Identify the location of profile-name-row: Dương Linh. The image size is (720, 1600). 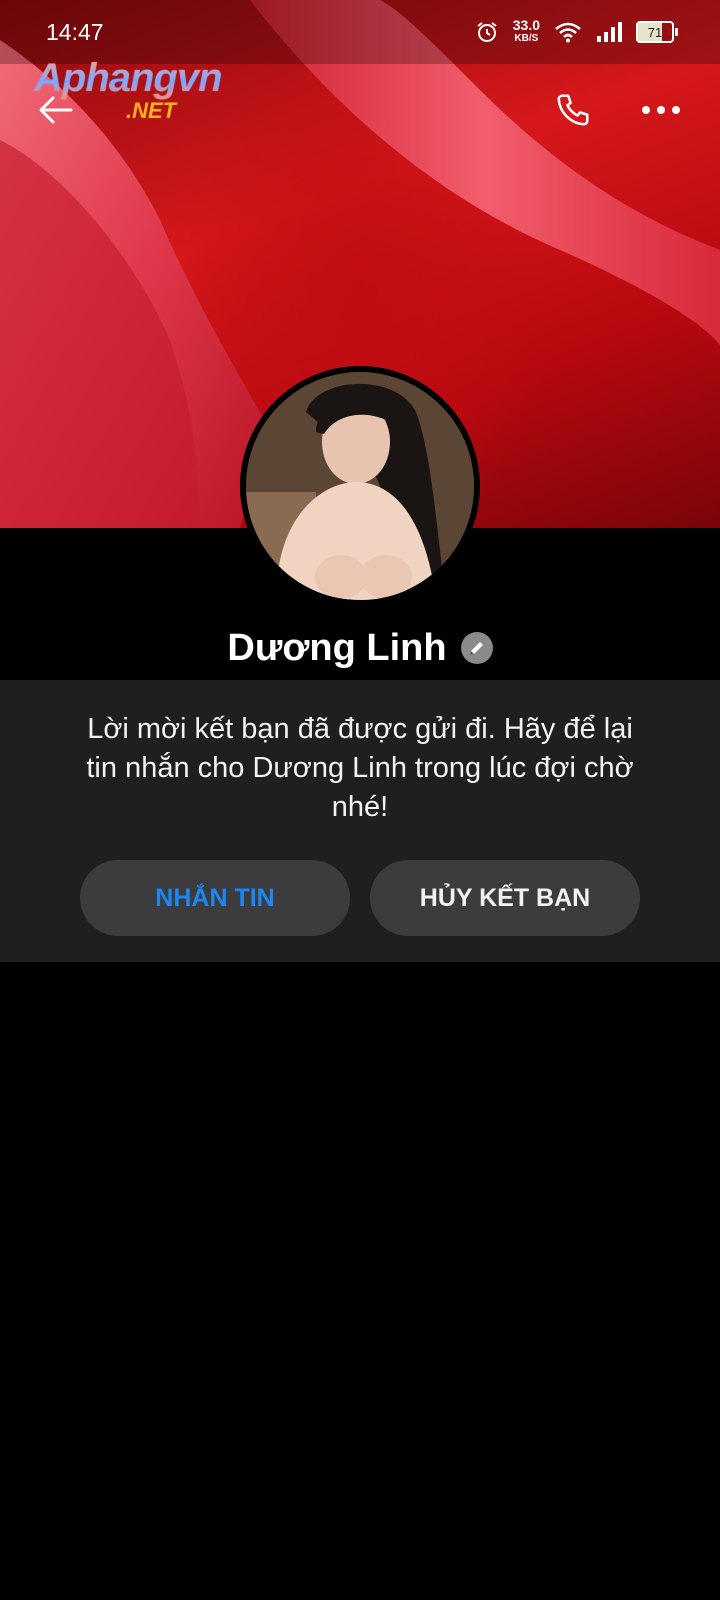
(360, 648).